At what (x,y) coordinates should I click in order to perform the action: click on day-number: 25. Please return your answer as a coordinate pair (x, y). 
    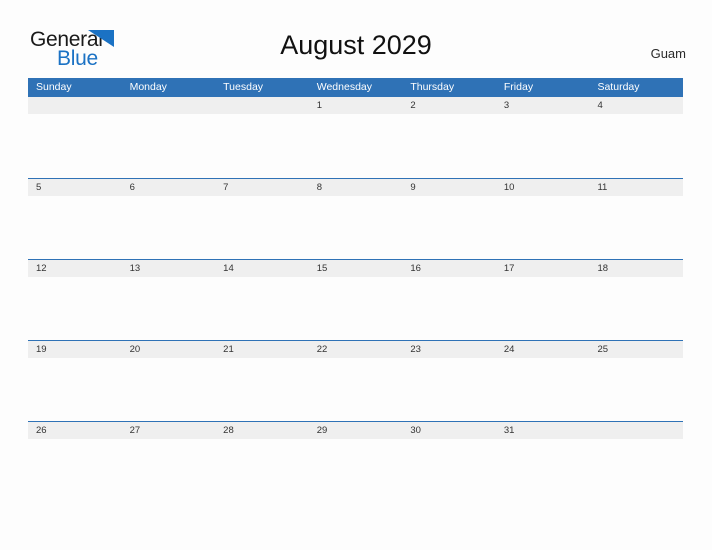
    Looking at the image, I should click on (636, 349).